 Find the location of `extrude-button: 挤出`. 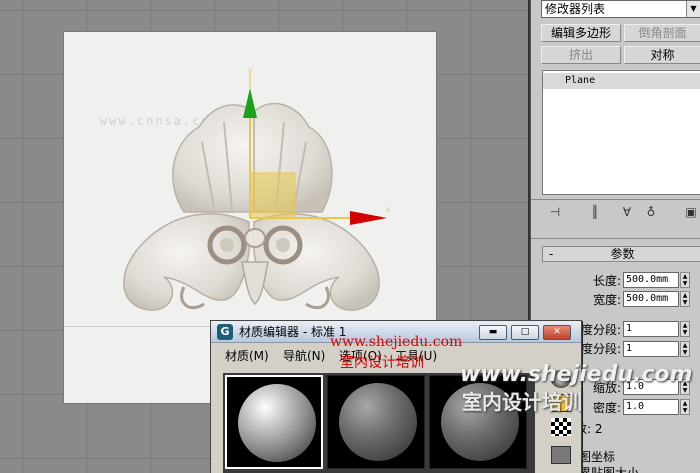

extrude-button: 挤出 is located at coordinates (581, 55).